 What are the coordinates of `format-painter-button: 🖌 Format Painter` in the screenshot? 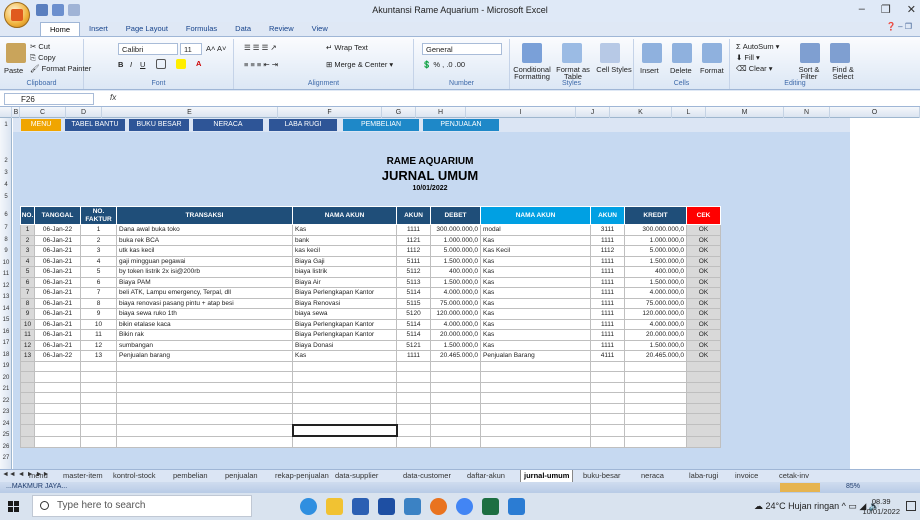 It's located at (60, 68).